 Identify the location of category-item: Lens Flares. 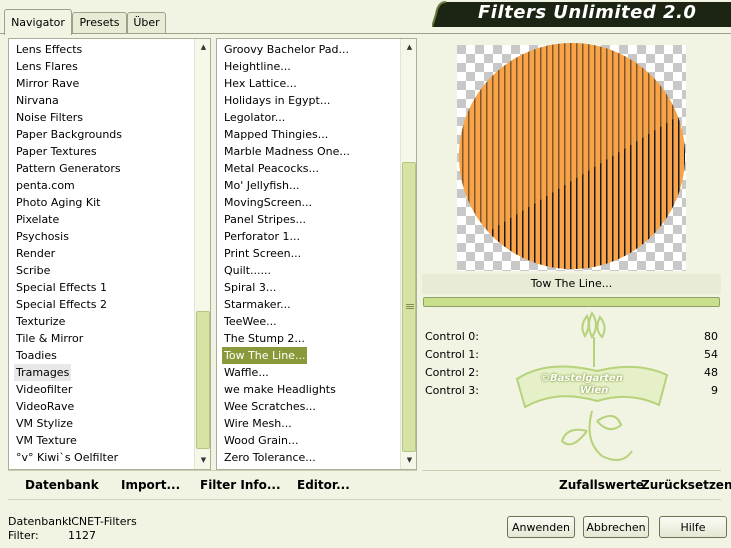
(47, 66).